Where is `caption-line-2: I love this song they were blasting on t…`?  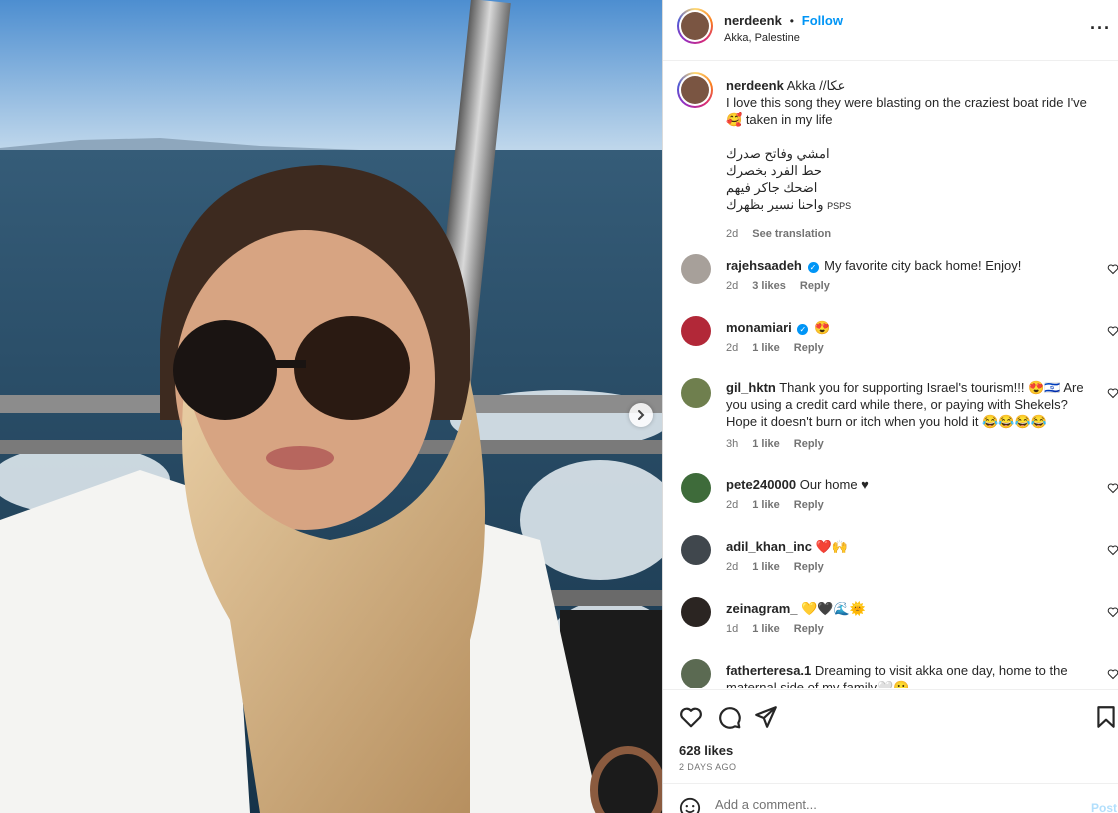 caption-line-2: I love this song they were blasting on t… is located at coordinates (906, 102).